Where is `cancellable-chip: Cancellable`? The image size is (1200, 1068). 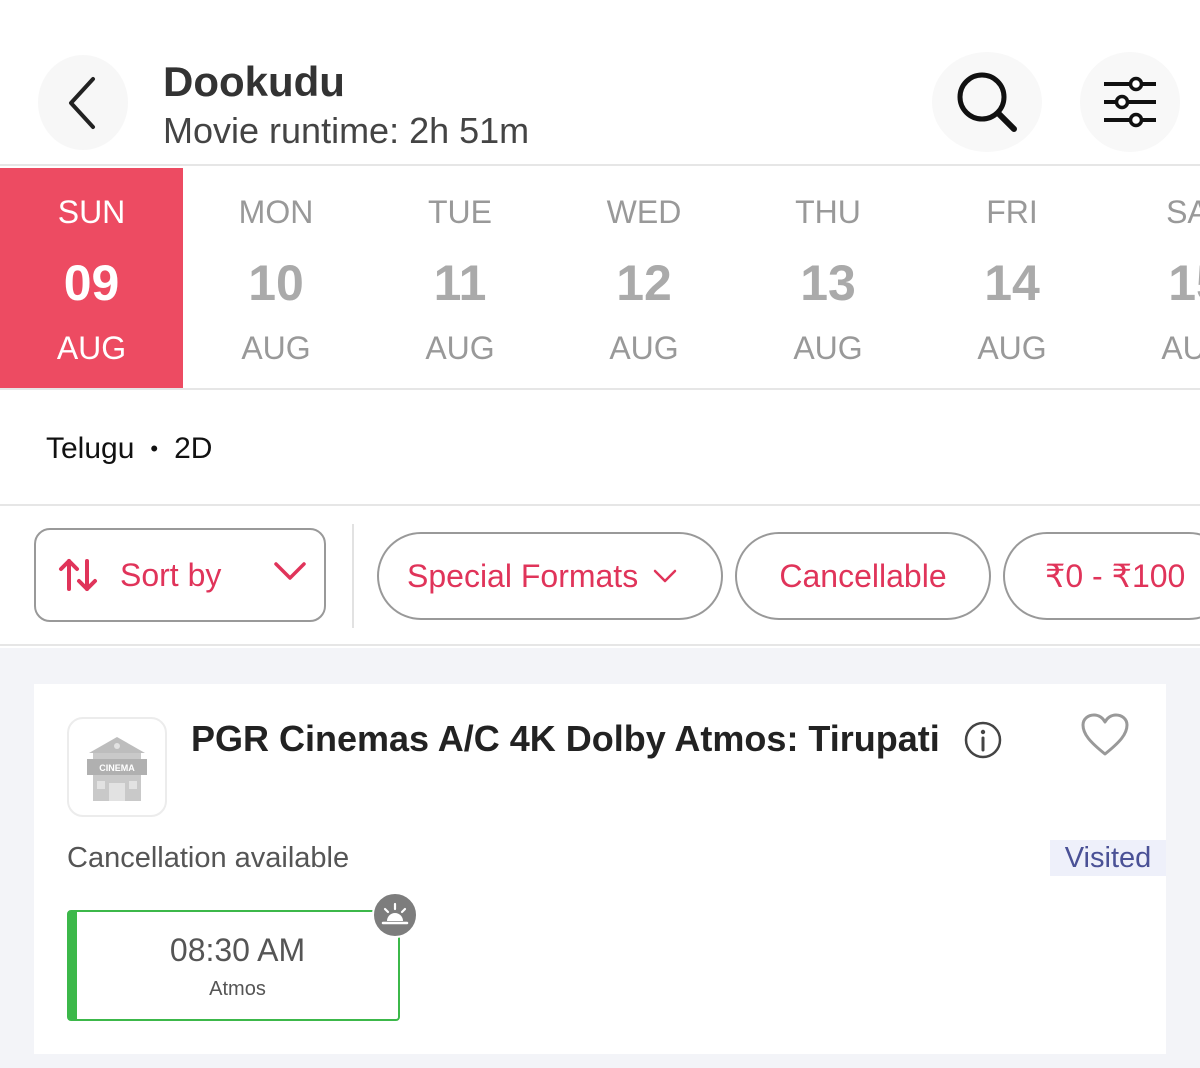
cancellable-chip: Cancellable is located at coordinates (863, 576).